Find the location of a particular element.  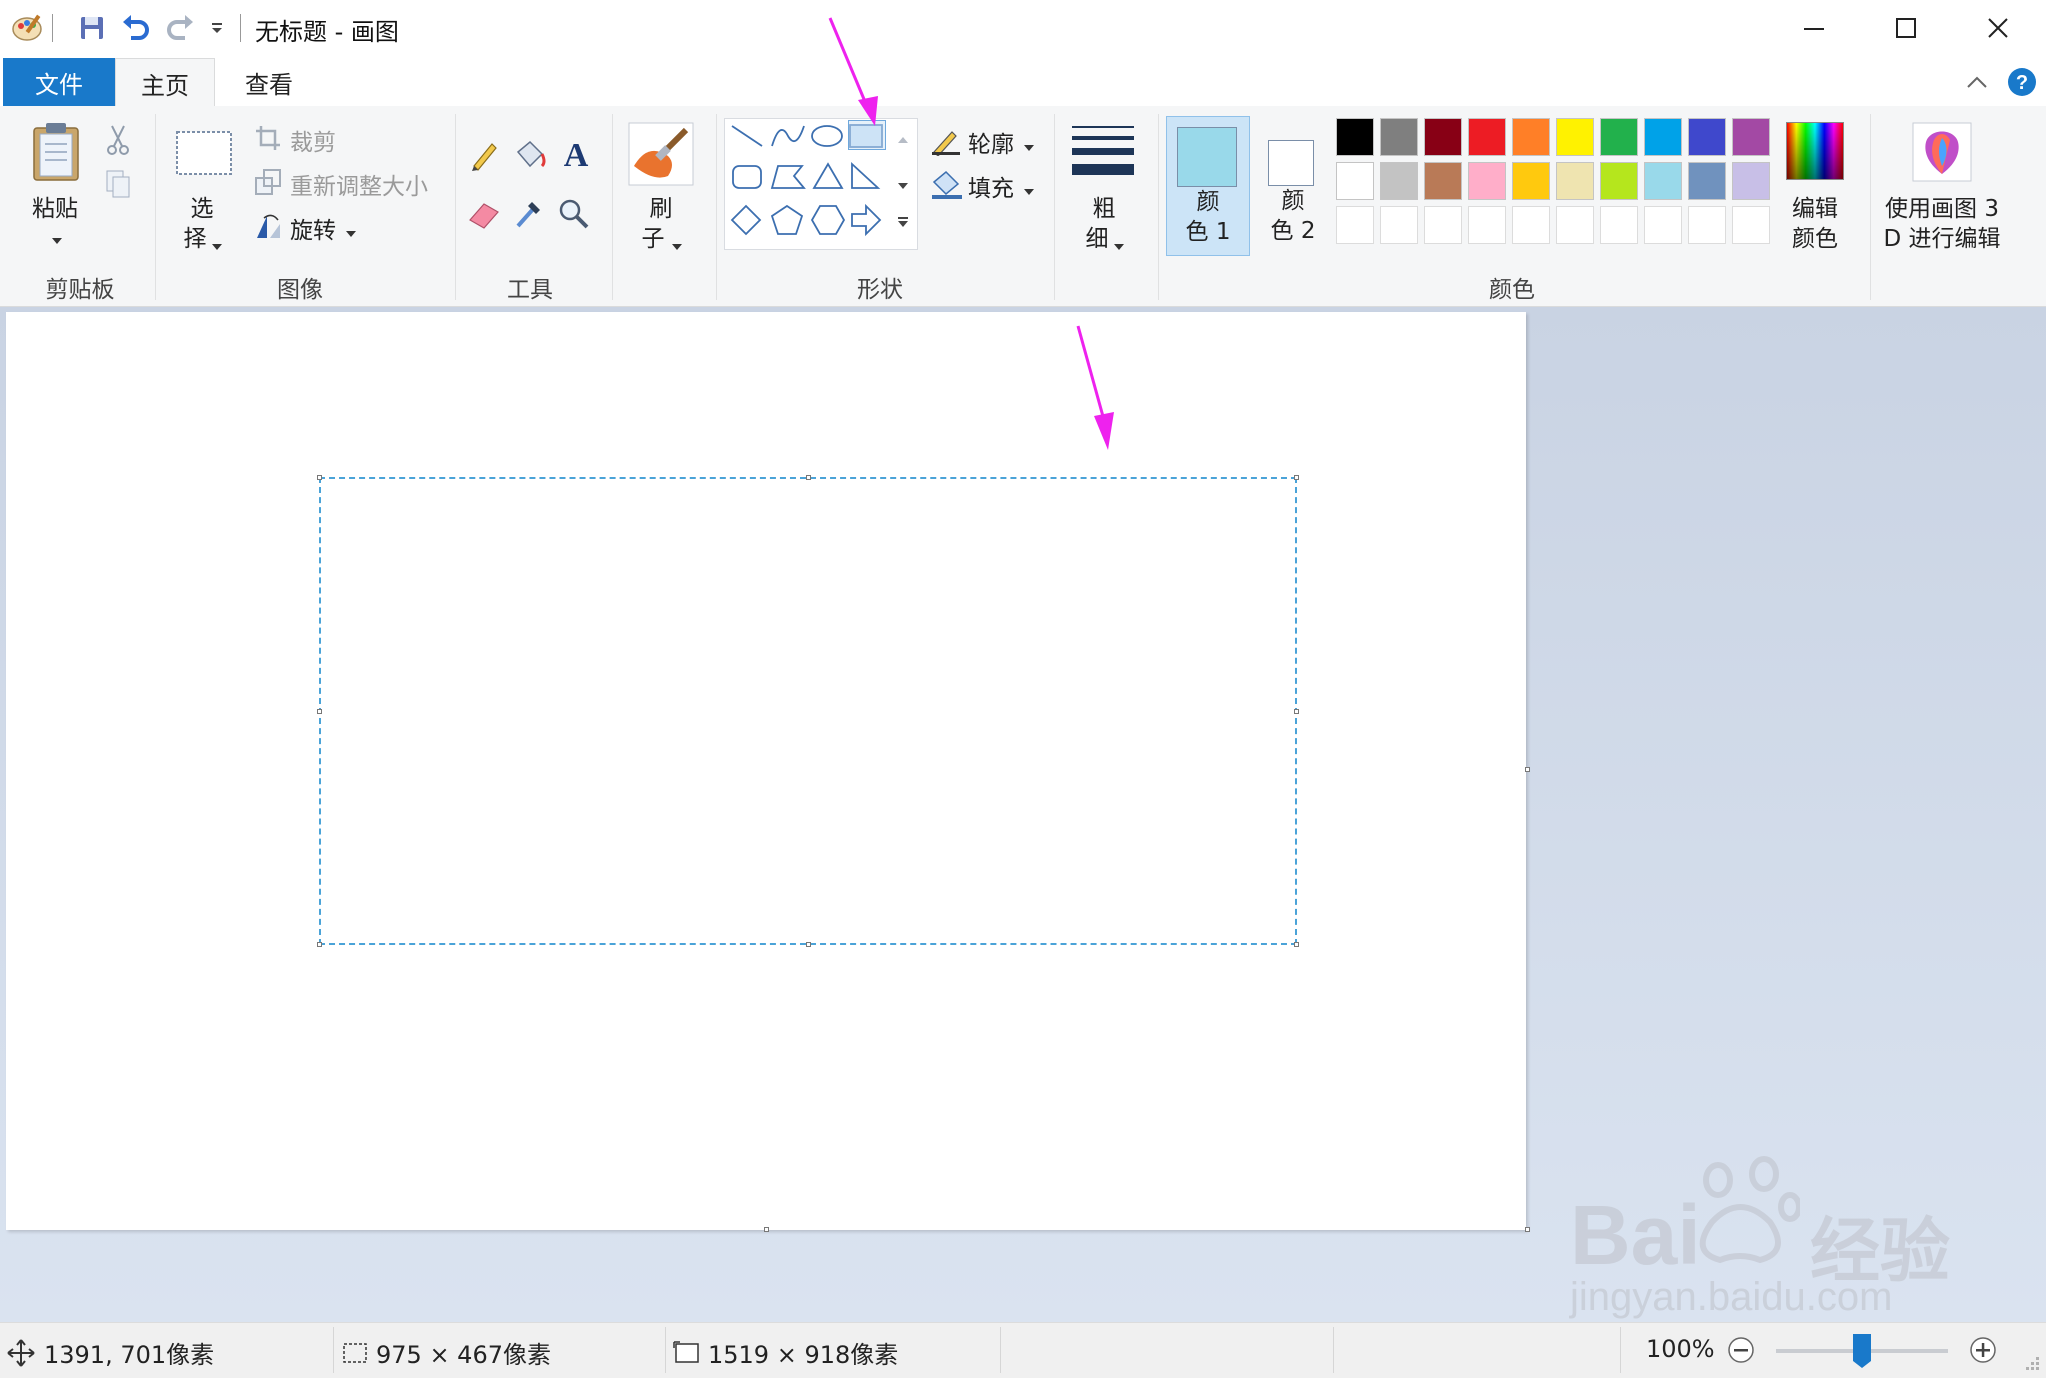

window-resize-grip-icon is located at coordinates (2032, 1365).